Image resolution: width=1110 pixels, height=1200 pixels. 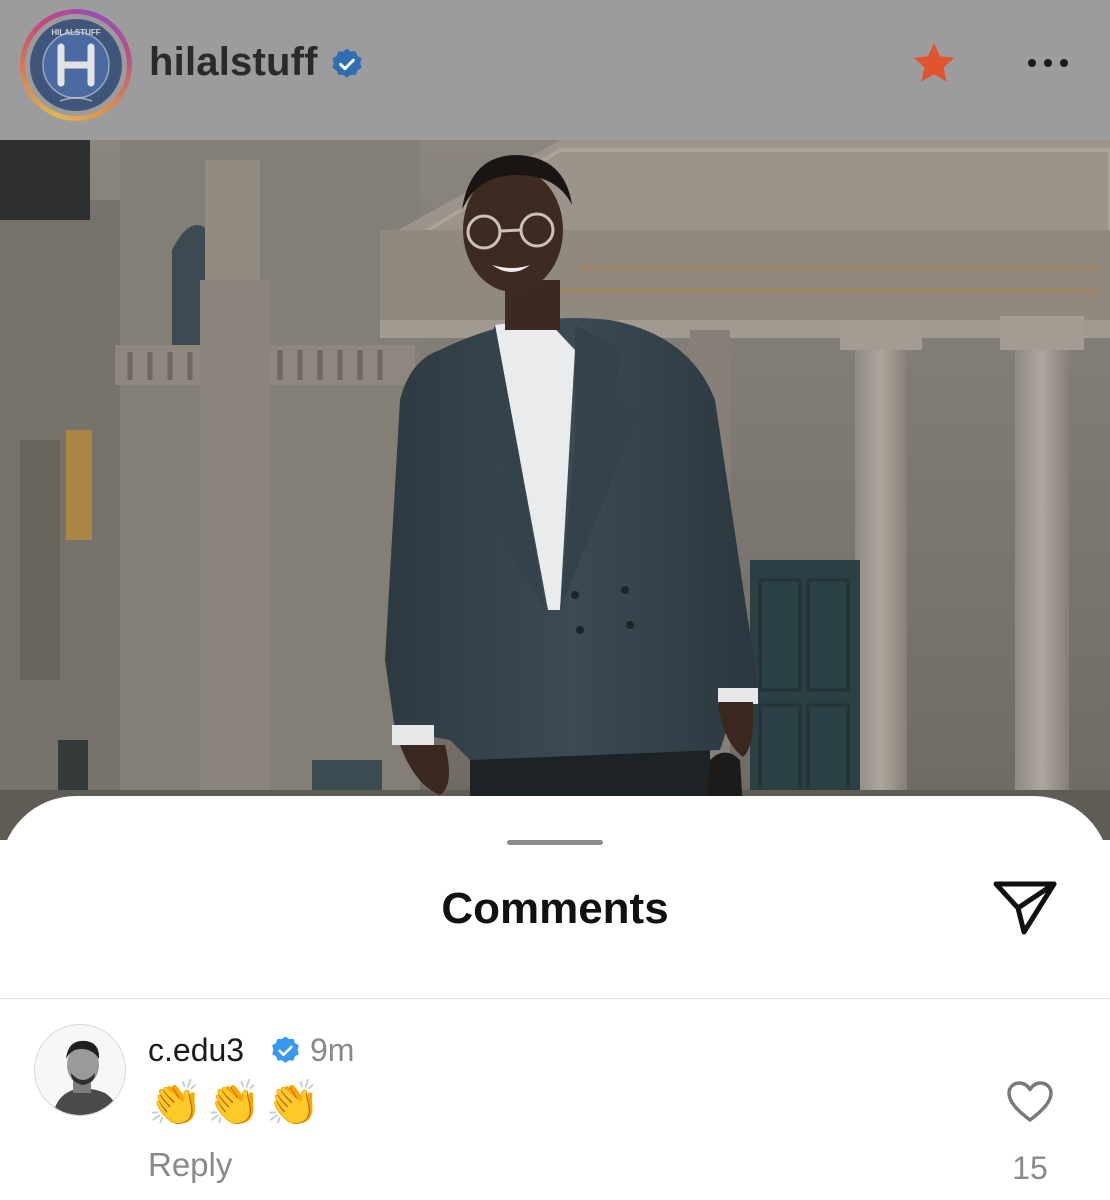 I want to click on al-hilal-club-logo-icon: HILALSTUFF, so click(x=76, y=65).